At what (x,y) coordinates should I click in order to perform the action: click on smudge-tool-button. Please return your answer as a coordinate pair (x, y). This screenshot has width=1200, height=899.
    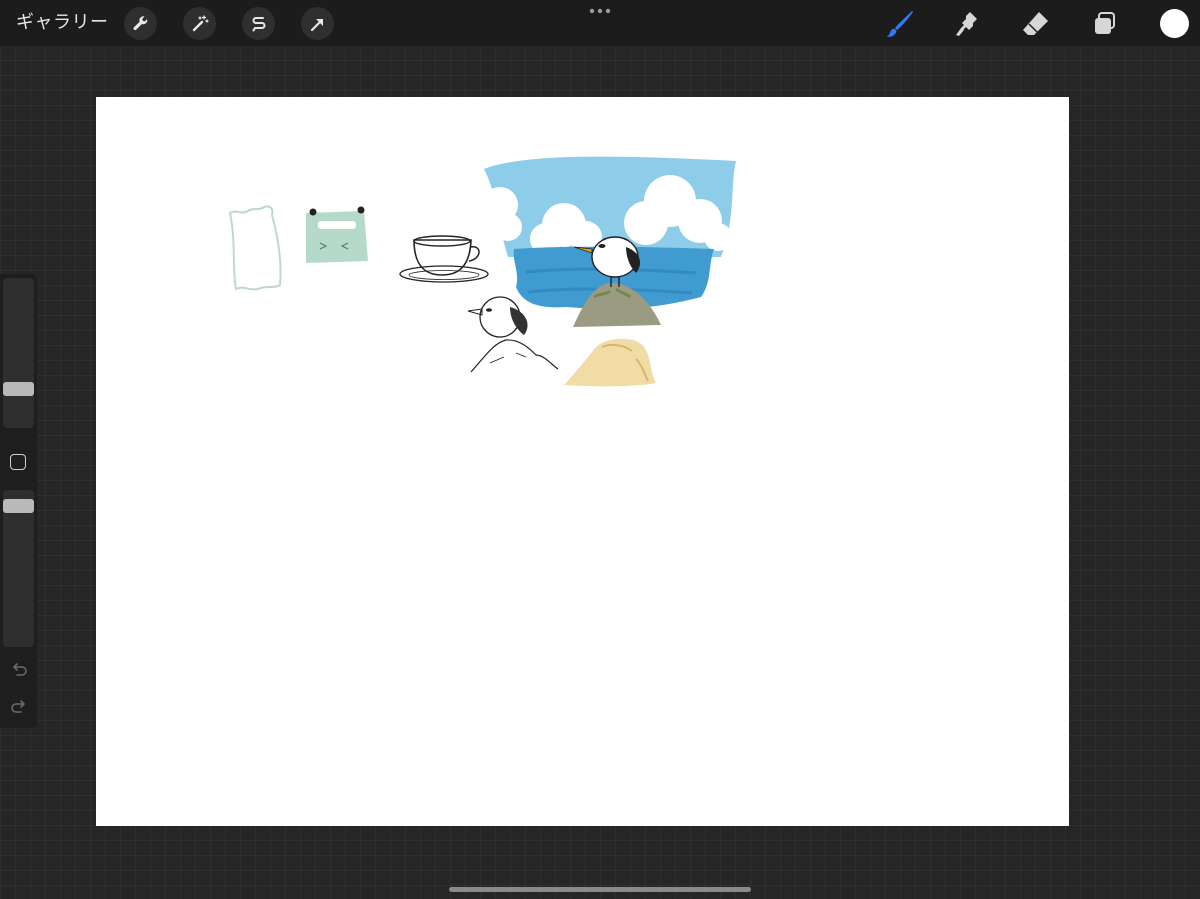
    Looking at the image, I should click on (967, 24).